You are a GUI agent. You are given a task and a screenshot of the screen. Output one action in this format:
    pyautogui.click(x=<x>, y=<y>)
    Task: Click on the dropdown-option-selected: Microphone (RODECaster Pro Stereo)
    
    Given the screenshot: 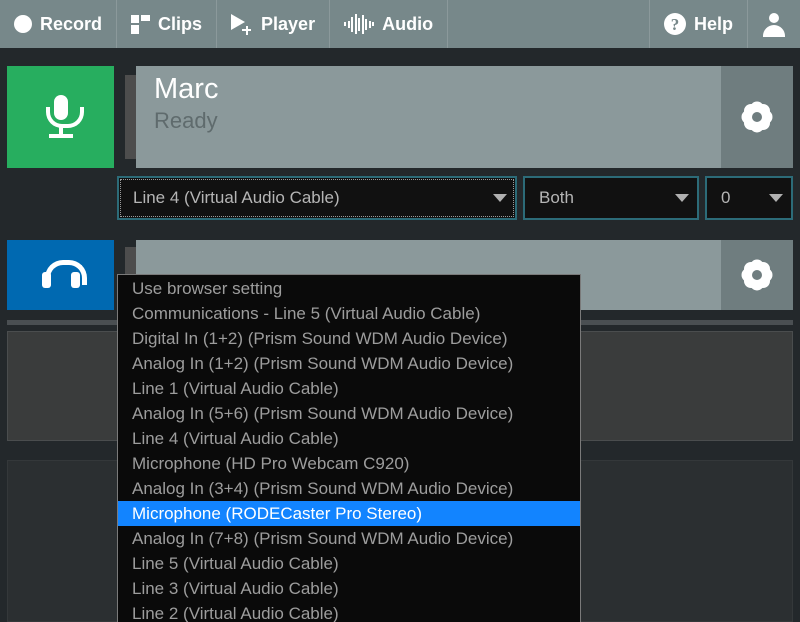 What is the action you would take?
    pyautogui.click(x=349, y=513)
    